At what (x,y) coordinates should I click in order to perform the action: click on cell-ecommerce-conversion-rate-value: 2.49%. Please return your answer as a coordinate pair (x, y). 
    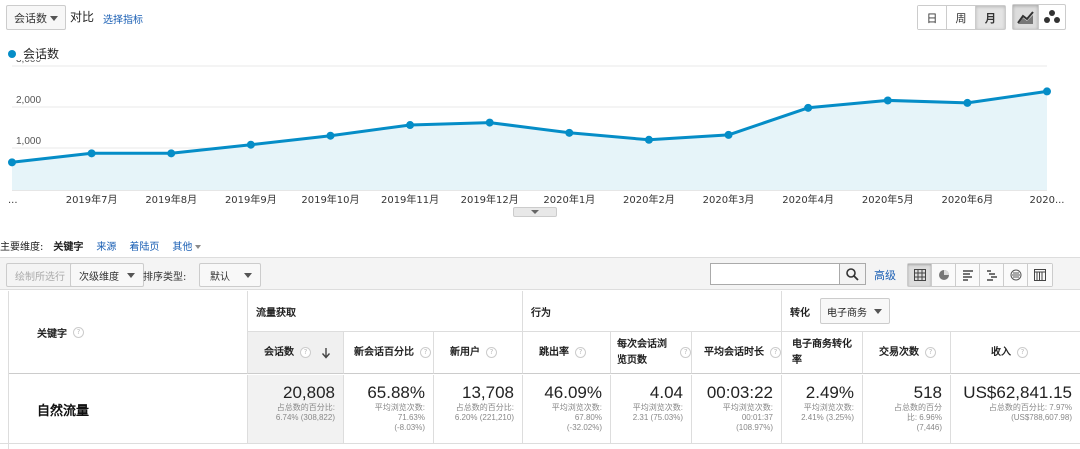
    Looking at the image, I should click on (829, 392).